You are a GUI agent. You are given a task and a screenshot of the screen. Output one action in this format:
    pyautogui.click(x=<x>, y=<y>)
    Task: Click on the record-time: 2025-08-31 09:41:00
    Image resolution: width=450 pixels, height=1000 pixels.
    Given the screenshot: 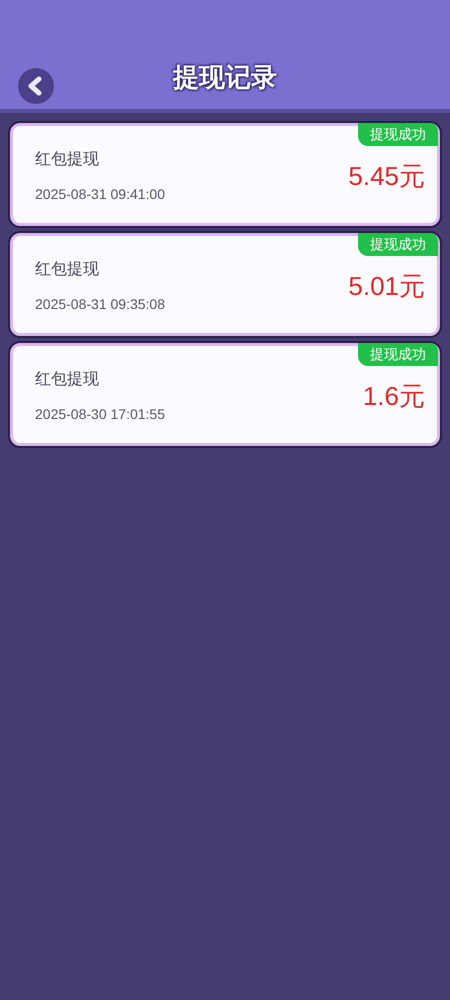 What is the action you would take?
    pyautogui.click(x=100, y=194)
    